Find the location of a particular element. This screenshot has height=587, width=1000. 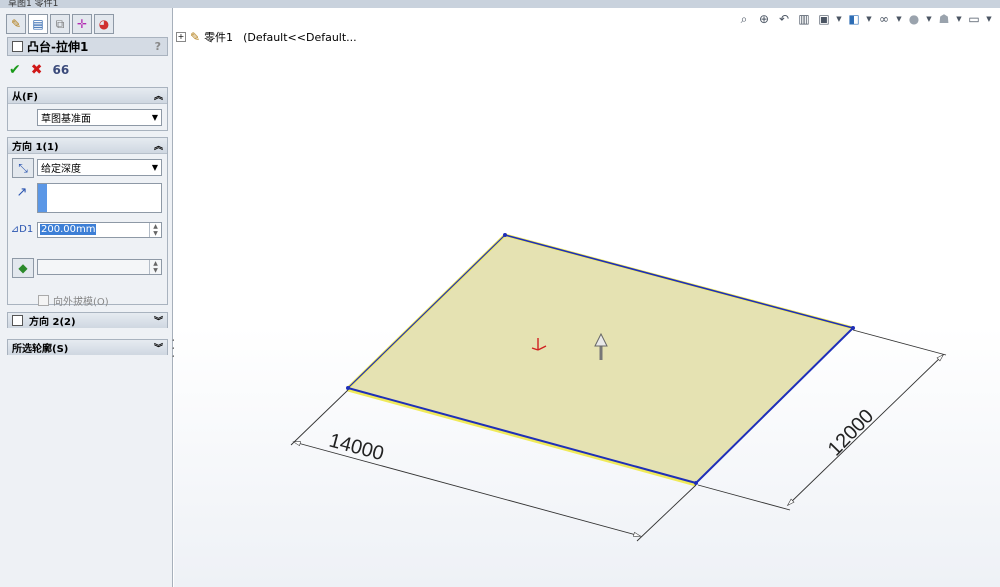

dimension-14000-label: 14000 is located at coordinates (356, 448).